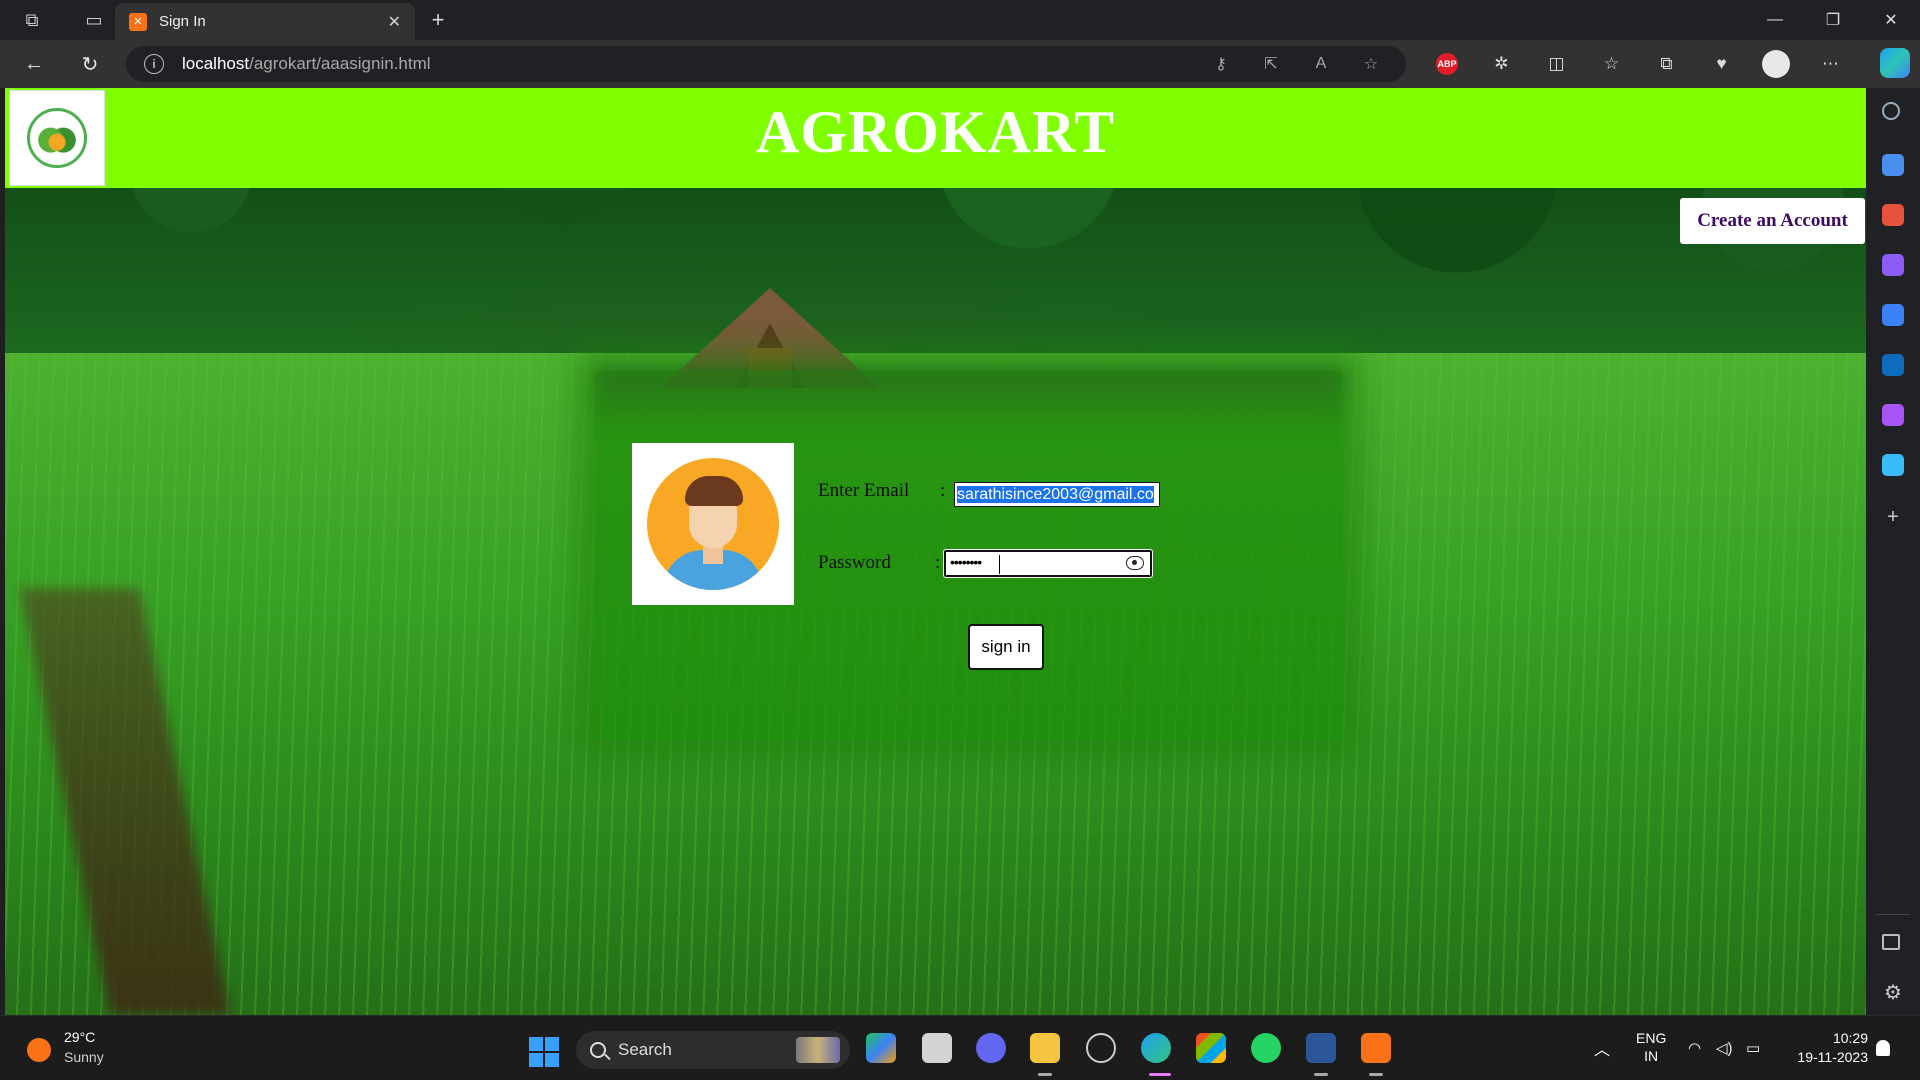 This screenshot has width=1920, height=1080. I want to click on dell-icon, so click(1101, 1048).